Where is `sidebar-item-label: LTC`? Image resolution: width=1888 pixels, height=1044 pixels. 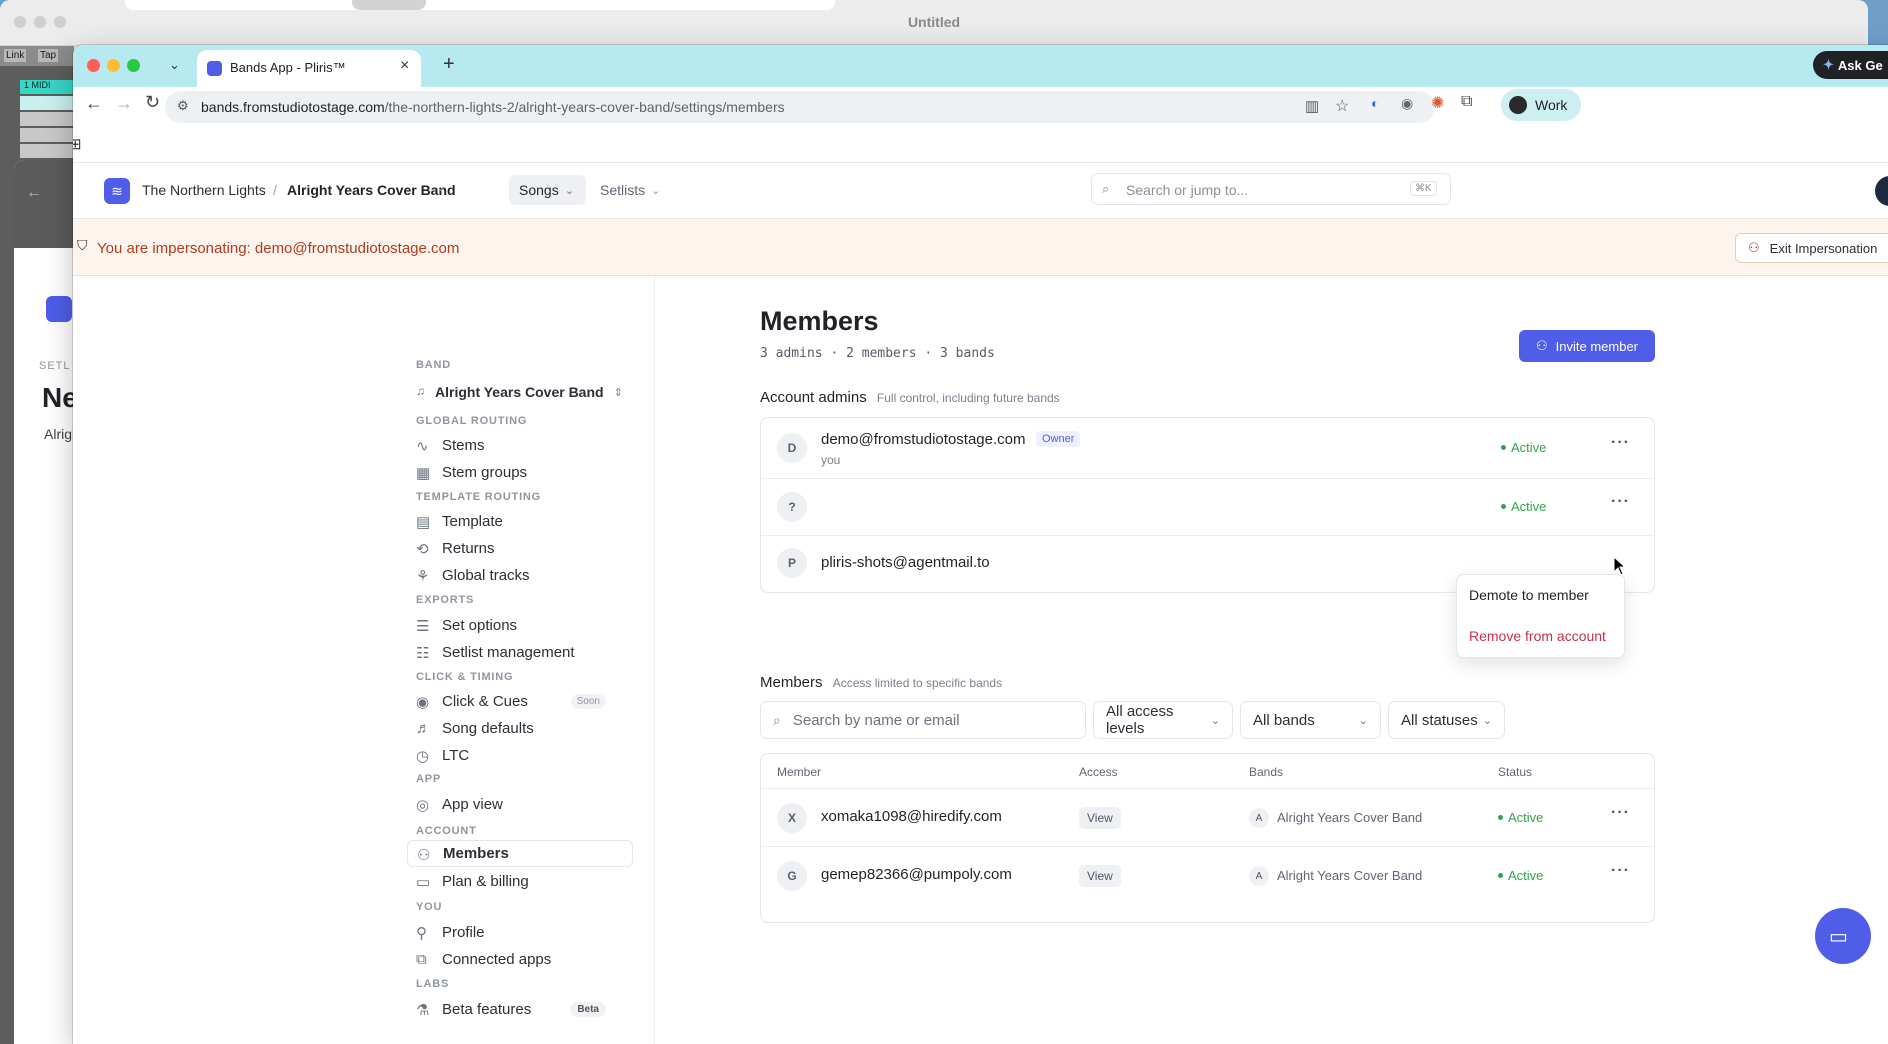
sidebar-item-label: LTC is located at coordinates (456, 755).